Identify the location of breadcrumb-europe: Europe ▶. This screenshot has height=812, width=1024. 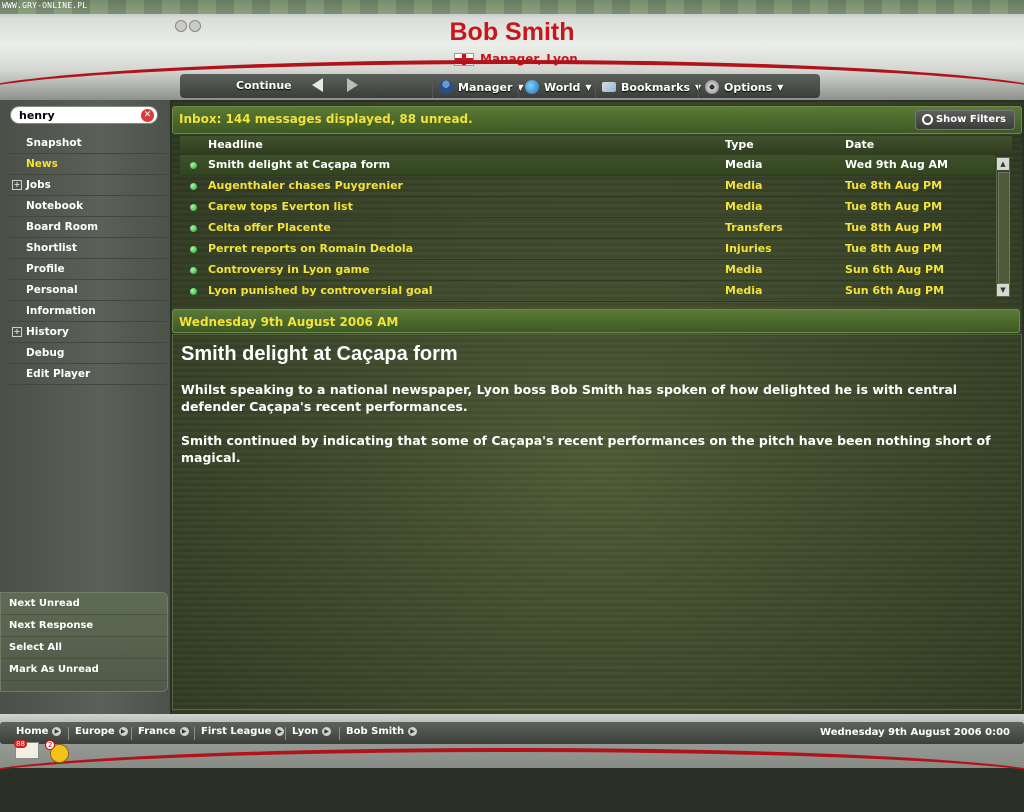
(101, 731).